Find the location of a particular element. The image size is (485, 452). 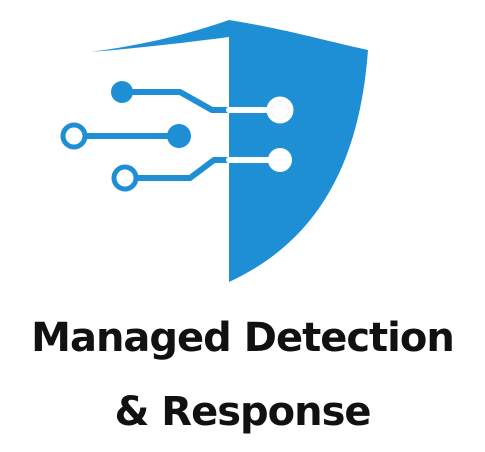

title-line-2: & Response is located at coordinates (242, 412).